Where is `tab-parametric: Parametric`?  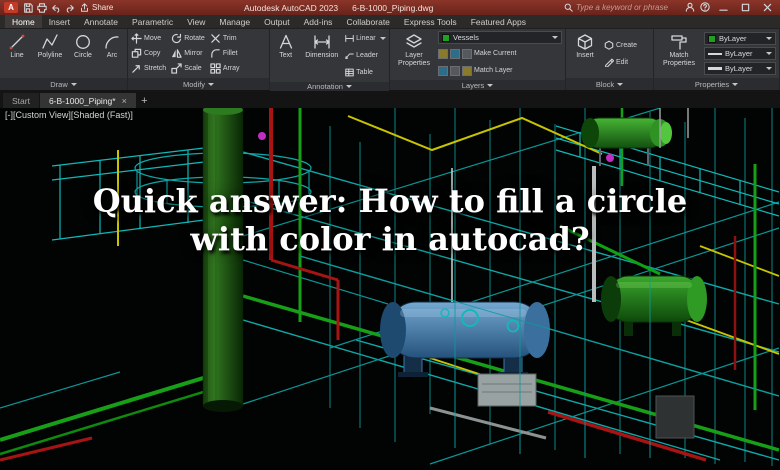 tab-parametric: Parametric is located at coordinates (152, 21).